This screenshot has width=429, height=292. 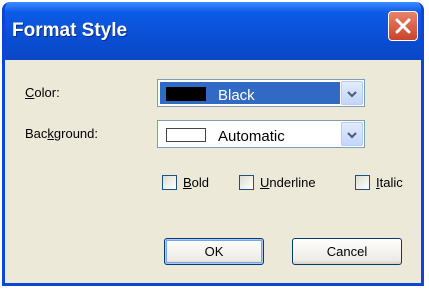 I want to click on color-label: Color:, so click(x=42, y=92).